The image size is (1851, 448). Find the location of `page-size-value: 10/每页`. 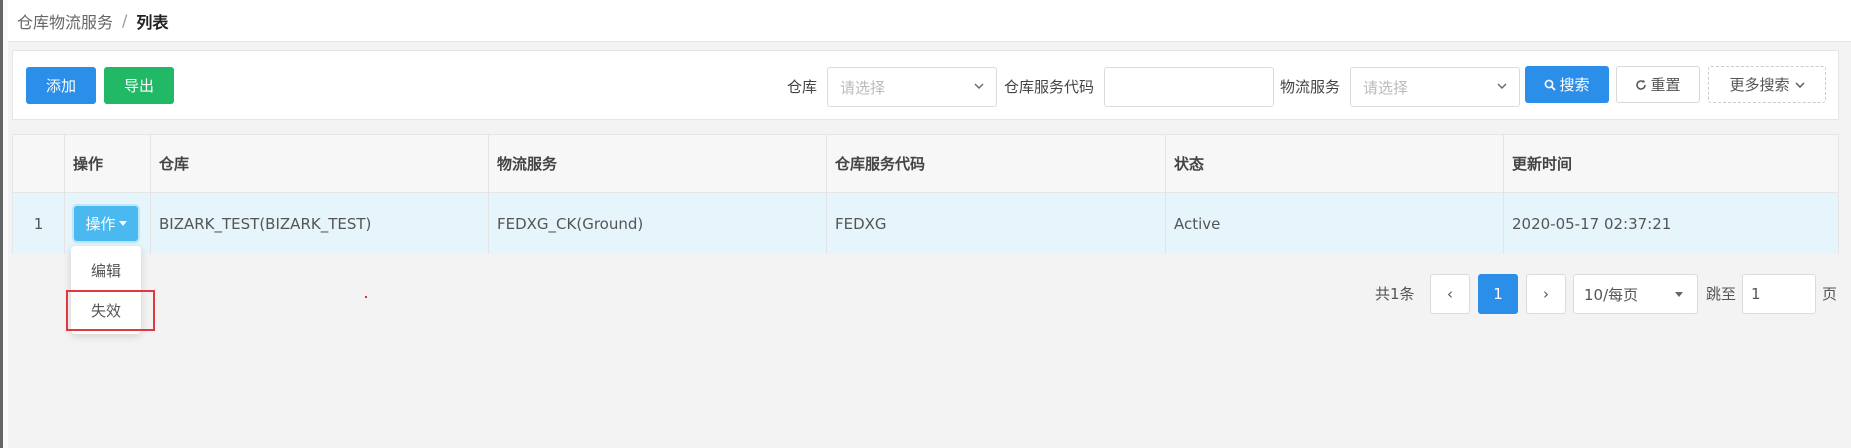

page-size-value: 10/每页 is located at coordinates (1611, 294).